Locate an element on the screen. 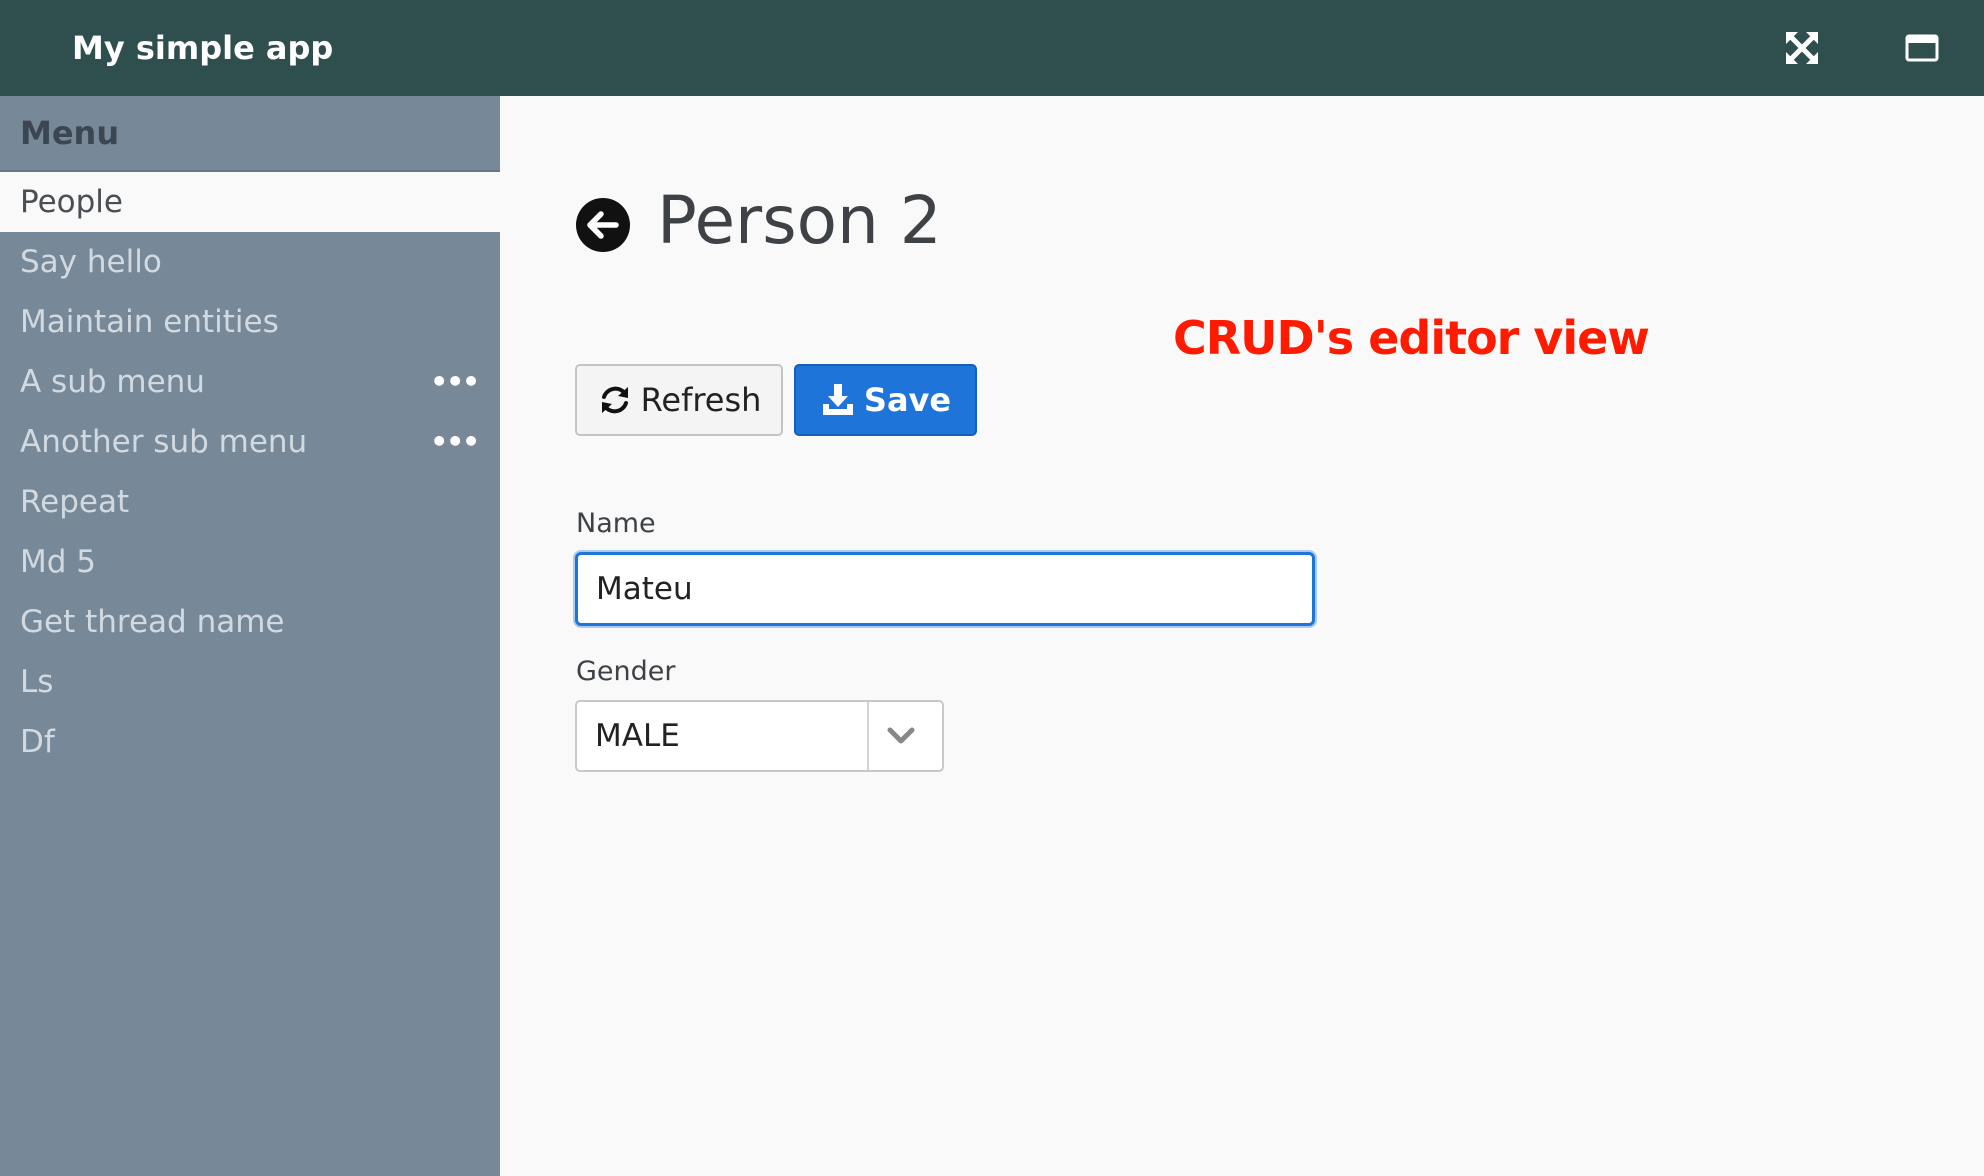  name-label: Name is located at coordinates (616, 523).